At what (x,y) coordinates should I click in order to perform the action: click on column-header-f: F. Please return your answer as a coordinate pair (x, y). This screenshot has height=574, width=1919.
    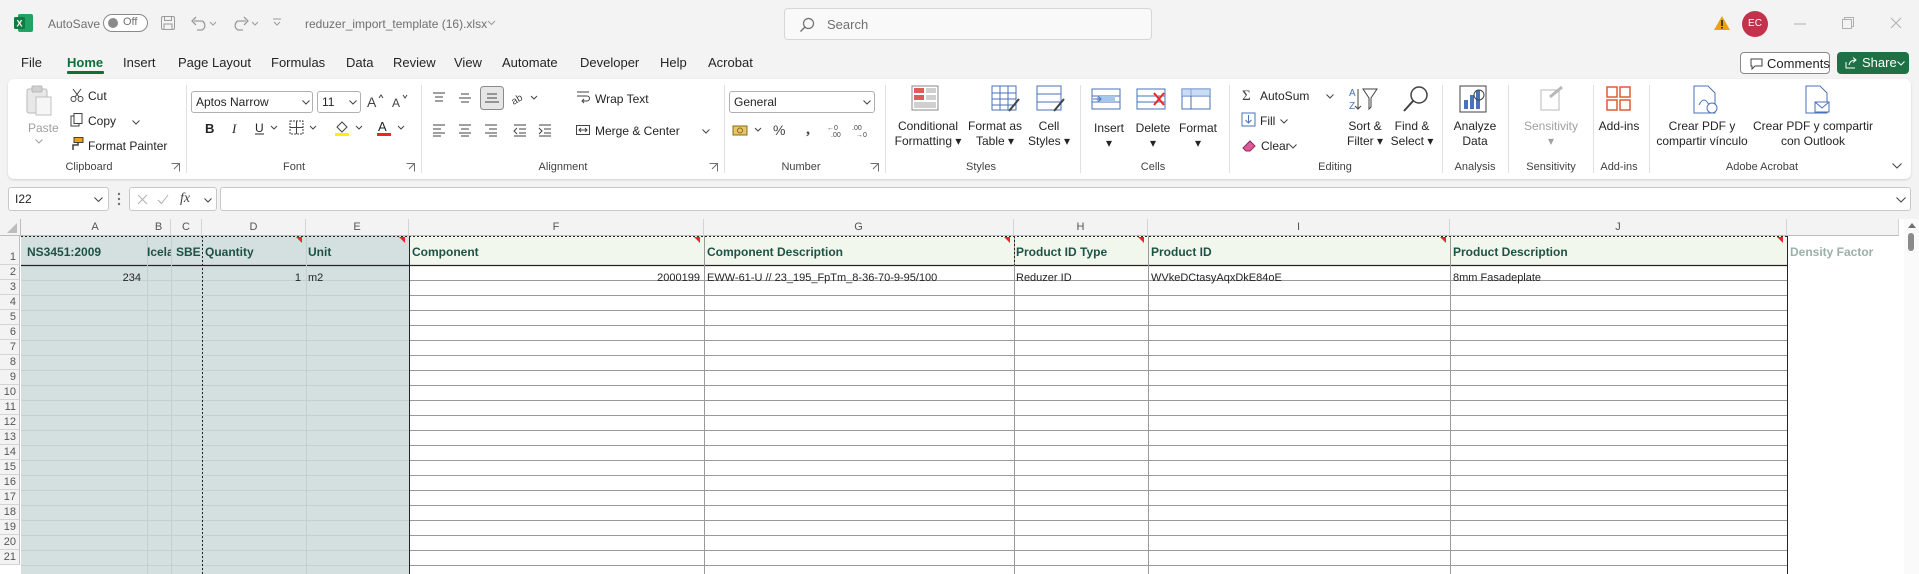
    Looking at the image, I should click on (556, 227).